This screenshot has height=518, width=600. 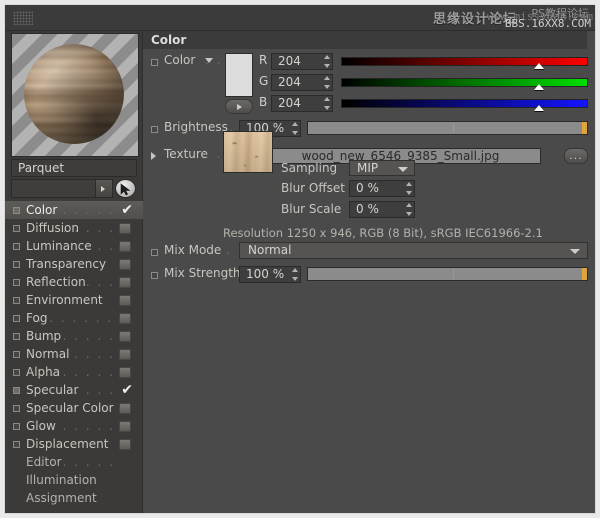 I want to click on color-g-slider-handle, so click(x=539, y=87).